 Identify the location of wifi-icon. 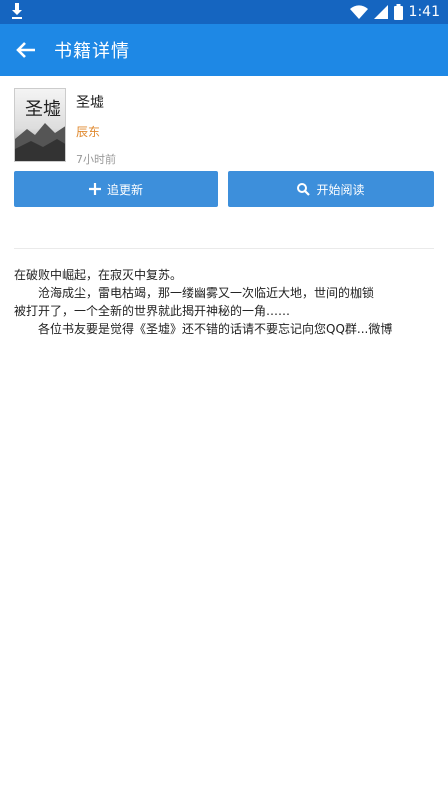
(358, 12).